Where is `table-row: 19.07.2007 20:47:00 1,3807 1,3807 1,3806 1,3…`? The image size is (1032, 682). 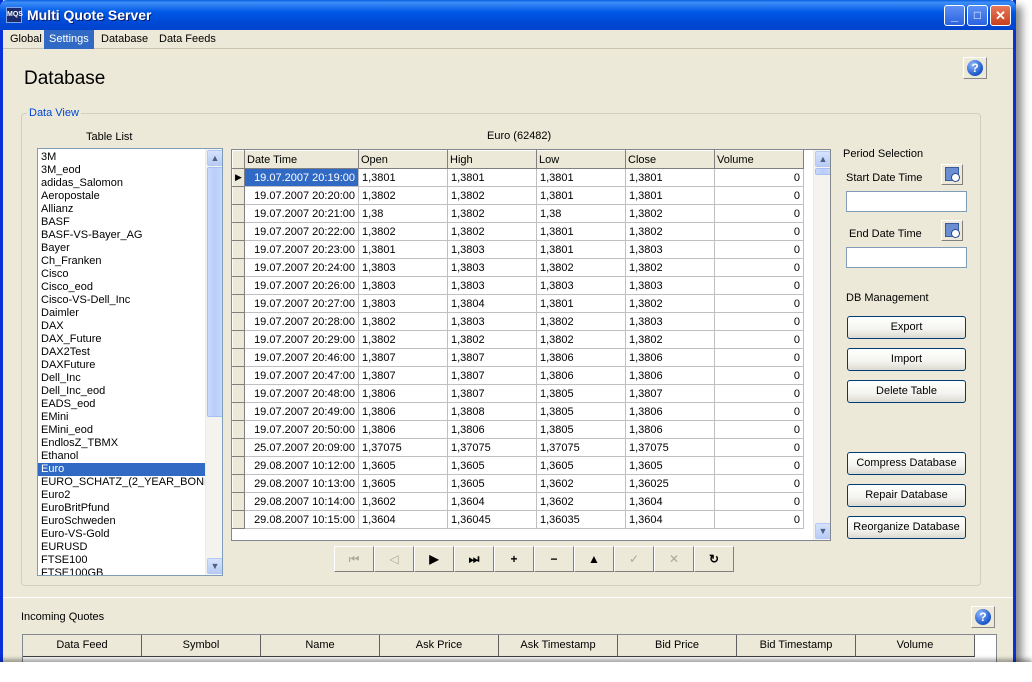 table-row: 19.07.2007 20:47:00 1,3807 1,3807 1,3806 1,3… is located at coordinates (518, 375).